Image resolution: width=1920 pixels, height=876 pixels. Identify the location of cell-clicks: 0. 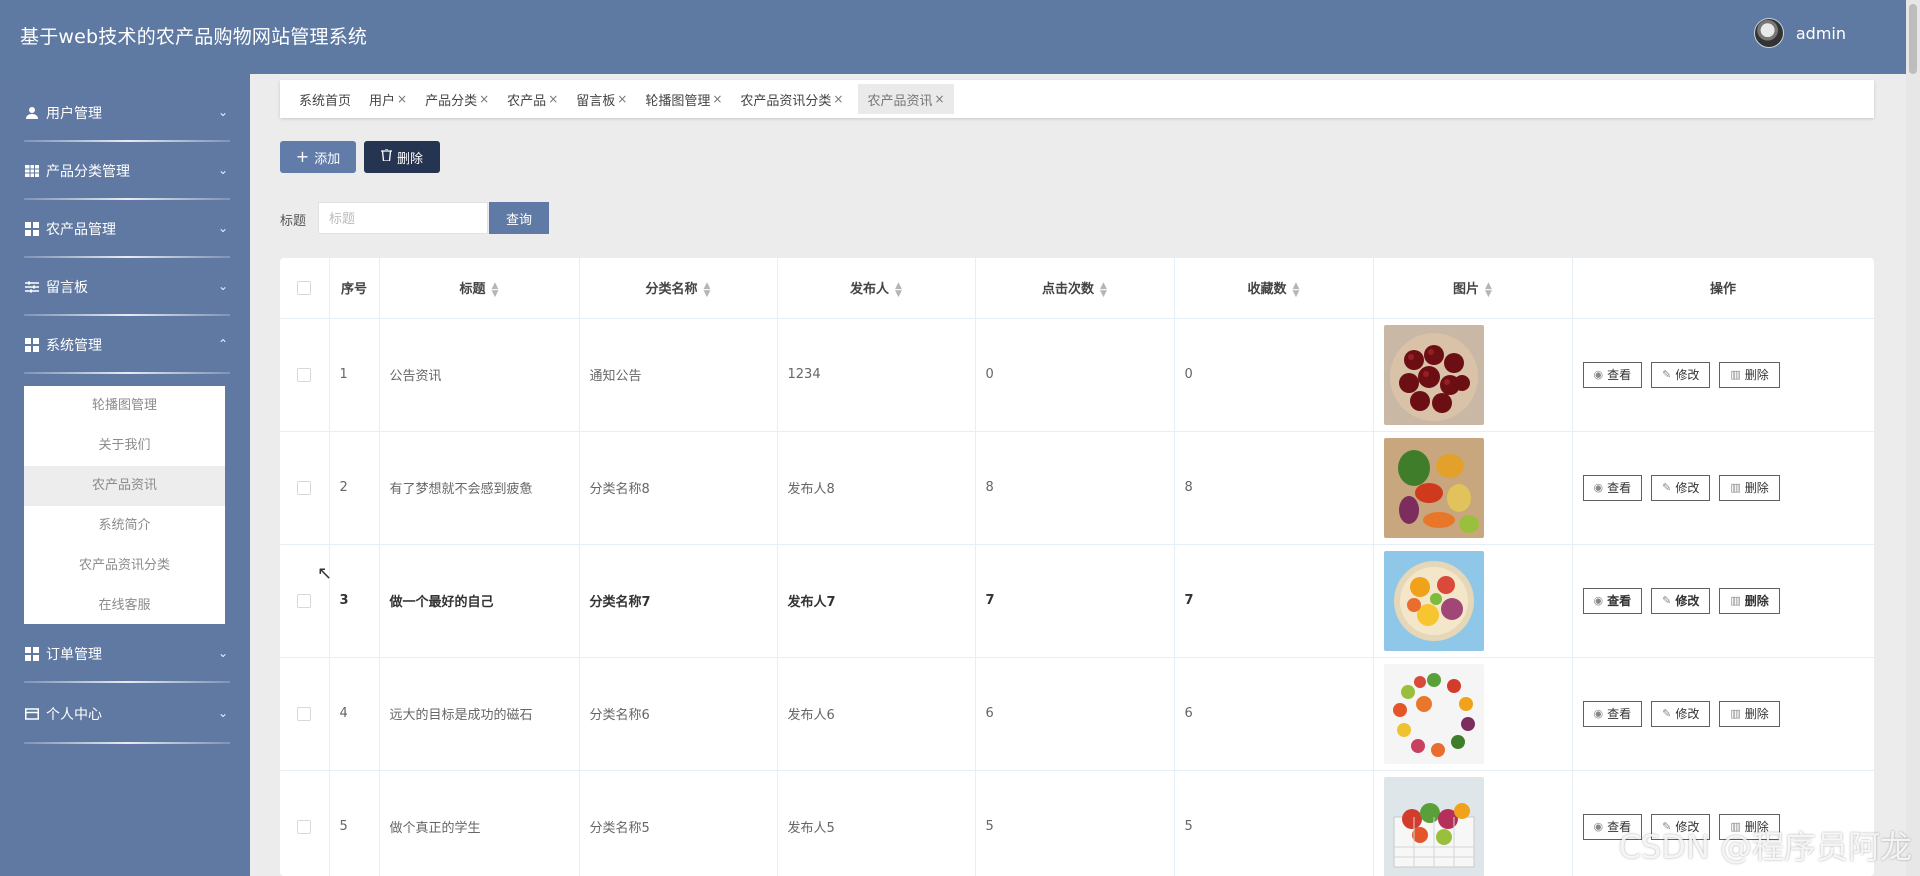
(1075, 375).